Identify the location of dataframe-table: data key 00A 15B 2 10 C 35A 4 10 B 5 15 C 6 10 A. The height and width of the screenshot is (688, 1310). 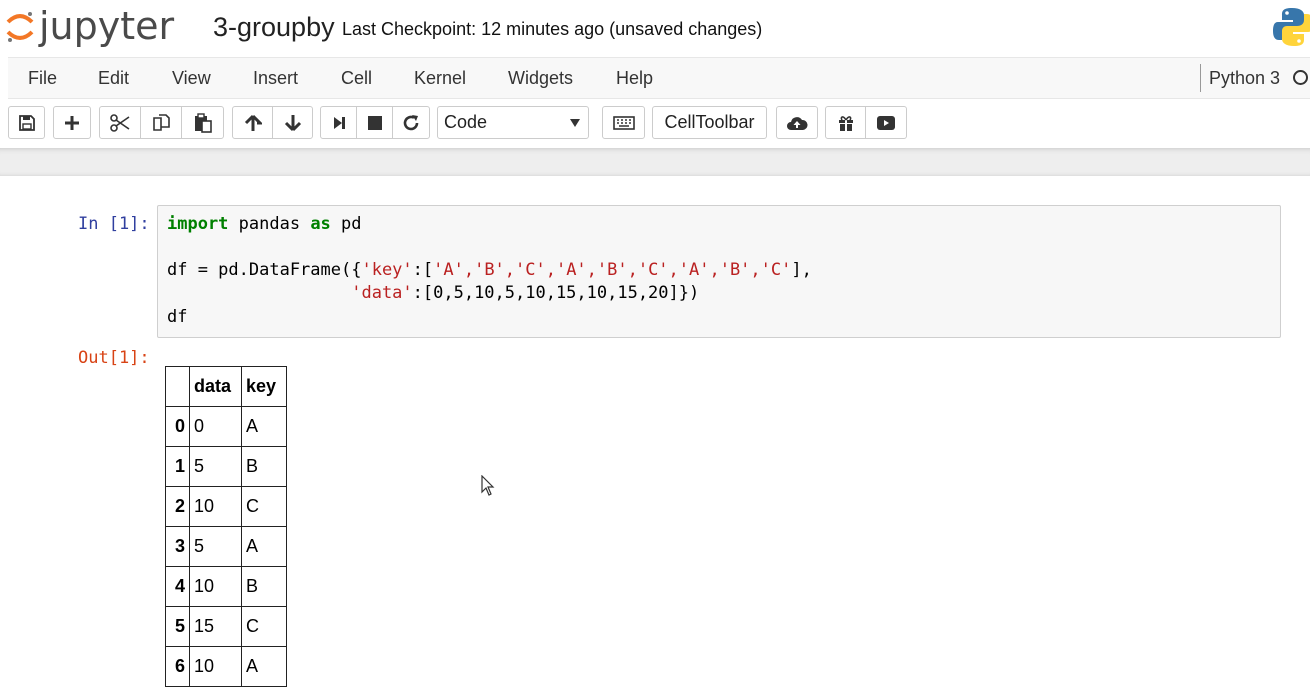
(226, 526).